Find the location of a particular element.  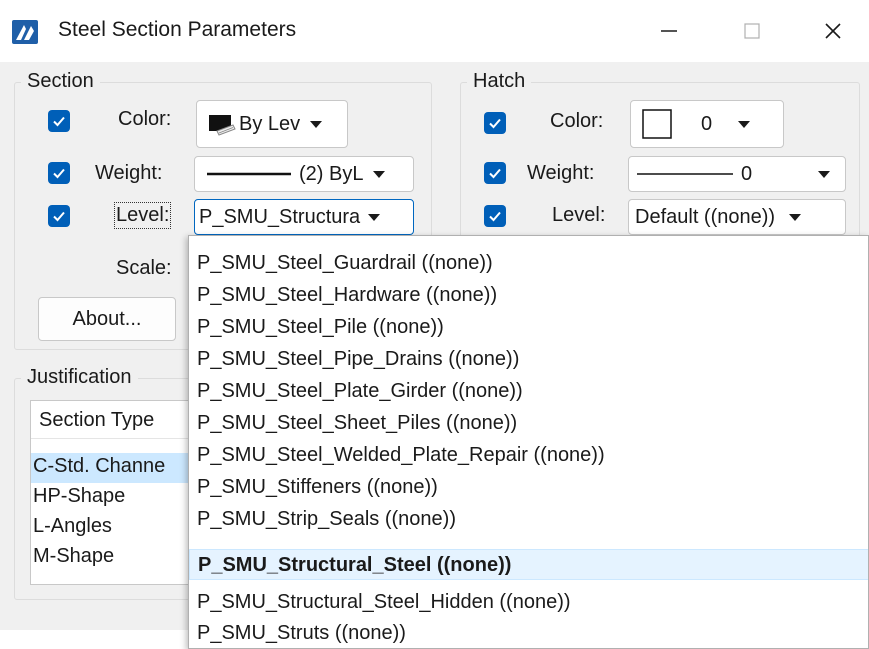

hatch-color-label: Color: is located at coordinates (577, 121).